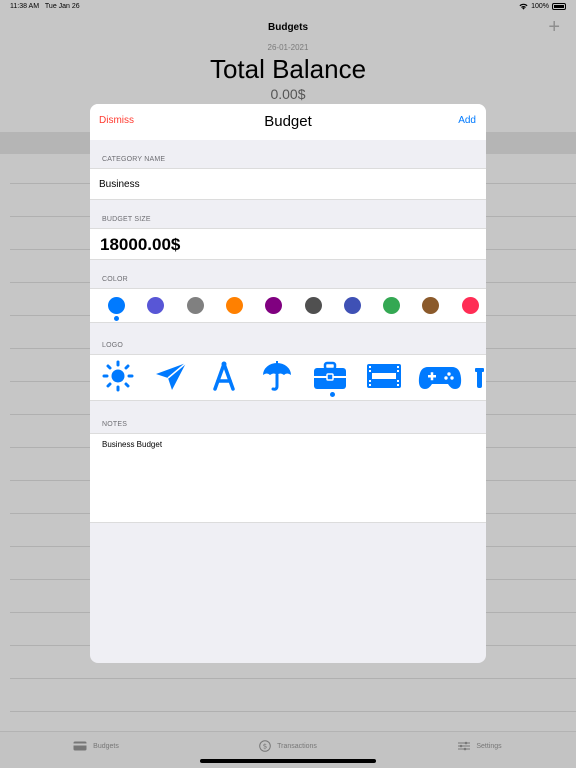 This screenshot has height=768, width=576. I want to click on tab-label: Transactions, so click(297, 746).